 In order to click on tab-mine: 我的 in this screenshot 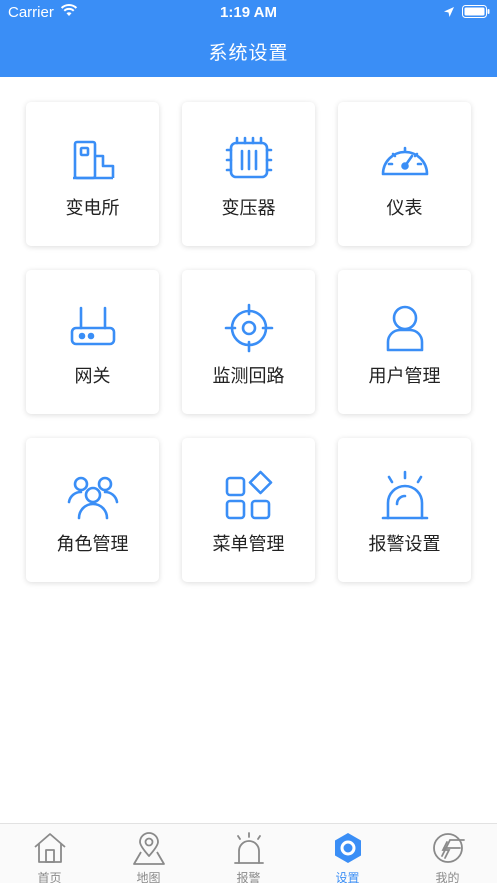, I will do `click(447, 853)`.